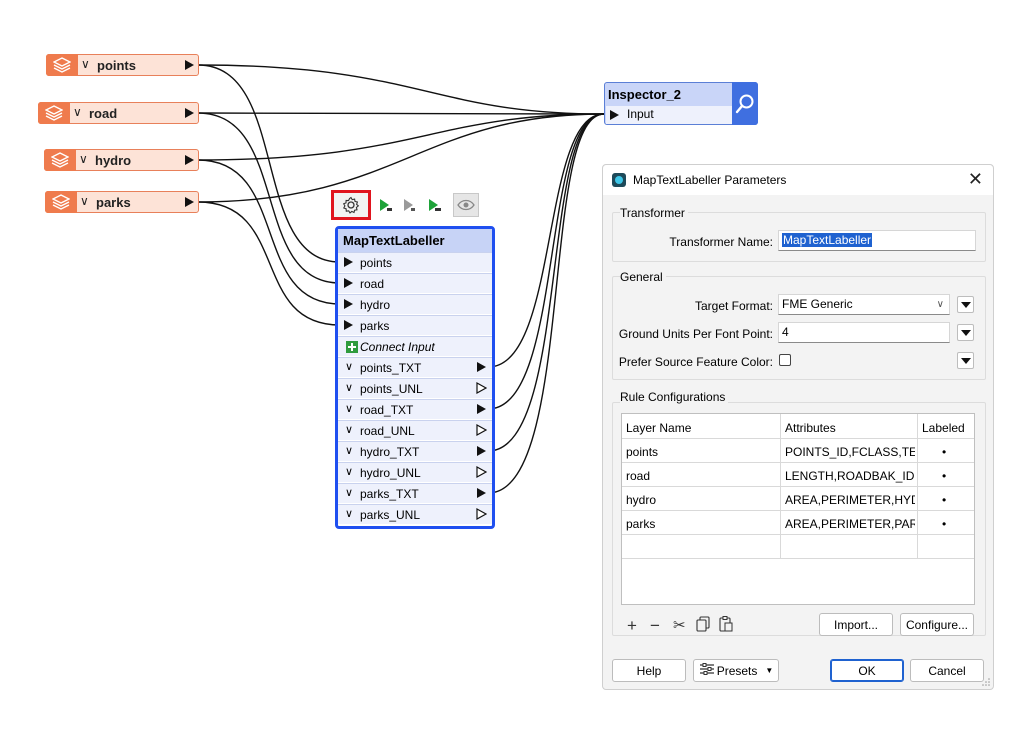 The image size is (1027, 743). I want to click on search-icon, so click(745, 103).